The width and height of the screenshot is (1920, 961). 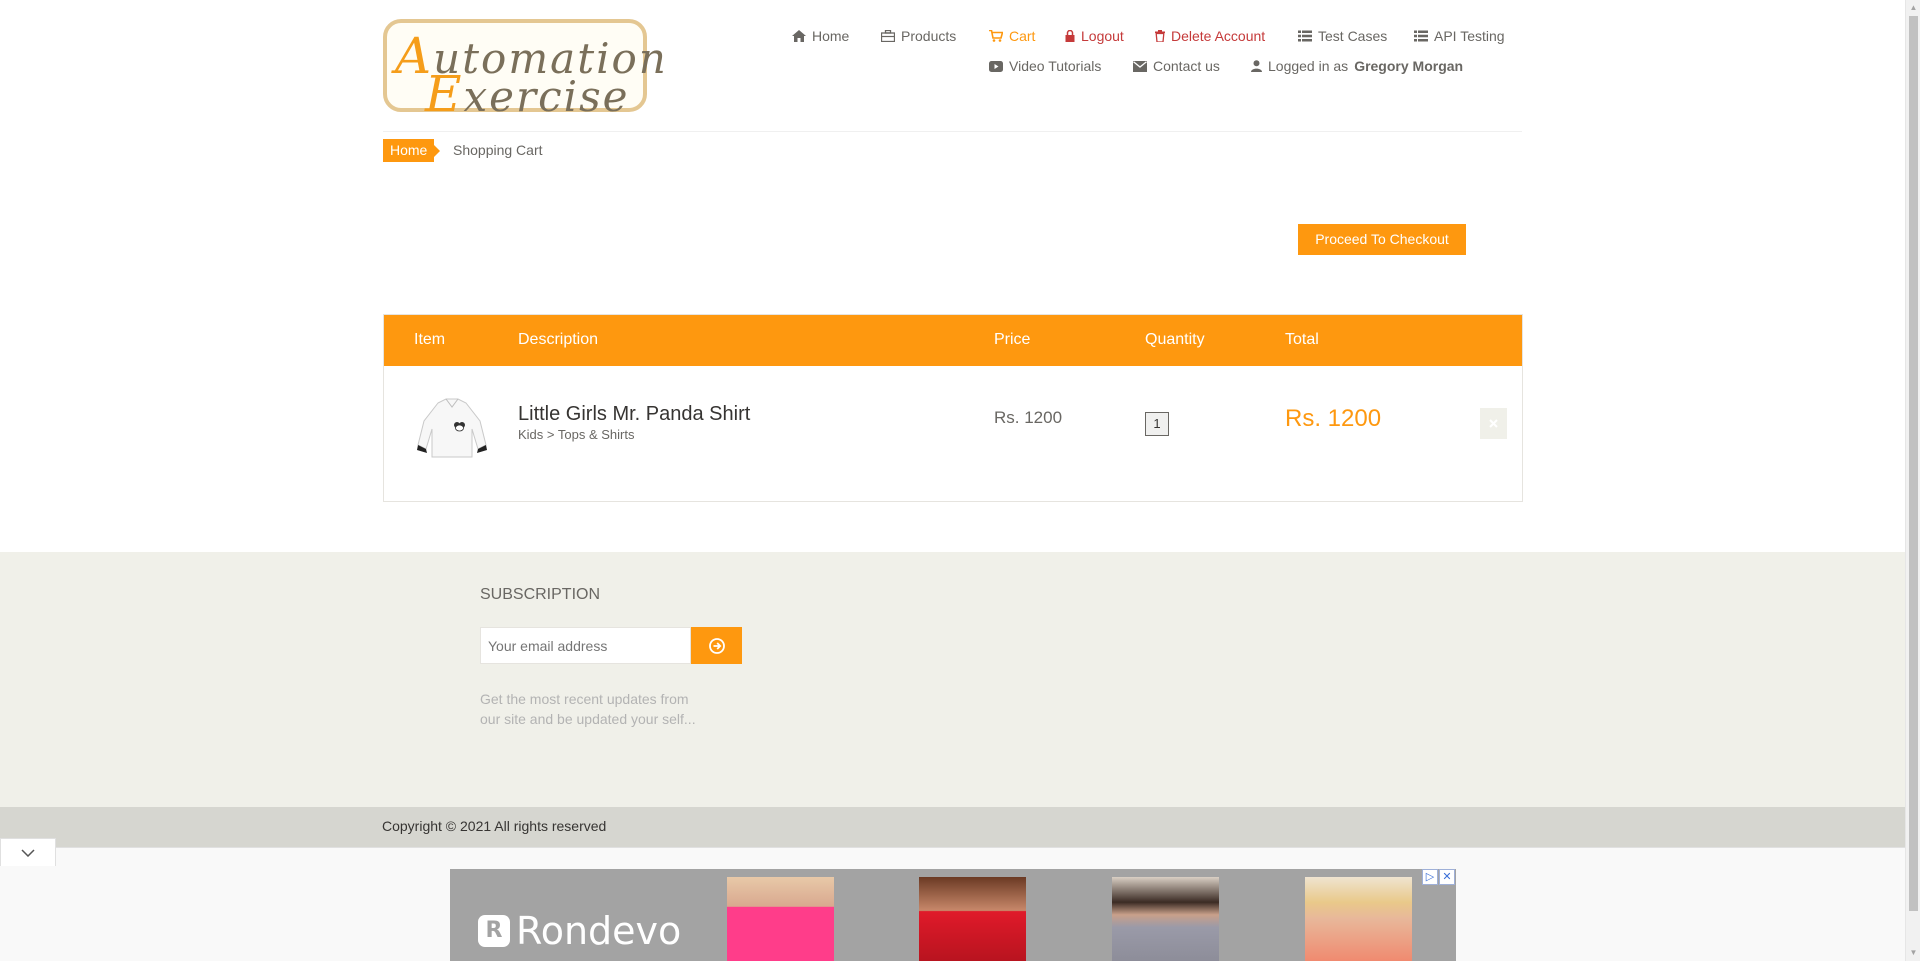 What do you see at coordinates (1175, 339) in the screenshot?
I see `header-quantity: Quantity` at bounding box center [1175, 339].